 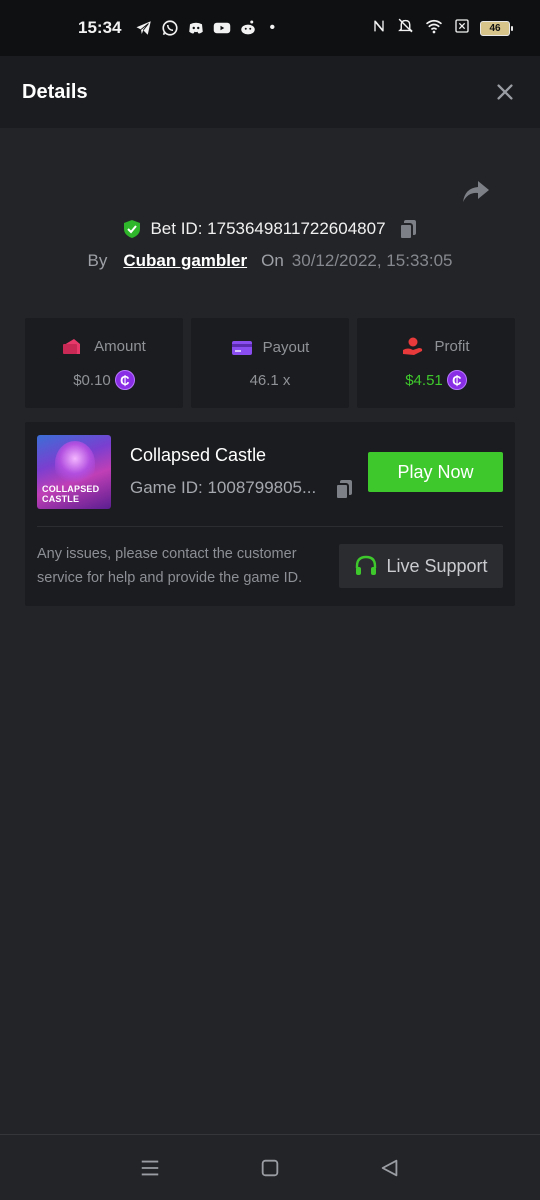 I want to click on stat-payout-value: 46.1 x, so click(x=270, y=380).